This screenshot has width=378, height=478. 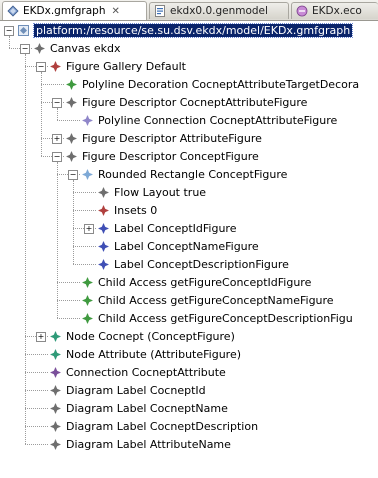 What do you see at coordinates (126, 66) in the screenshot?
I see `tree-item-label: Figure Gallery Default` at bounding box center [126, 66].